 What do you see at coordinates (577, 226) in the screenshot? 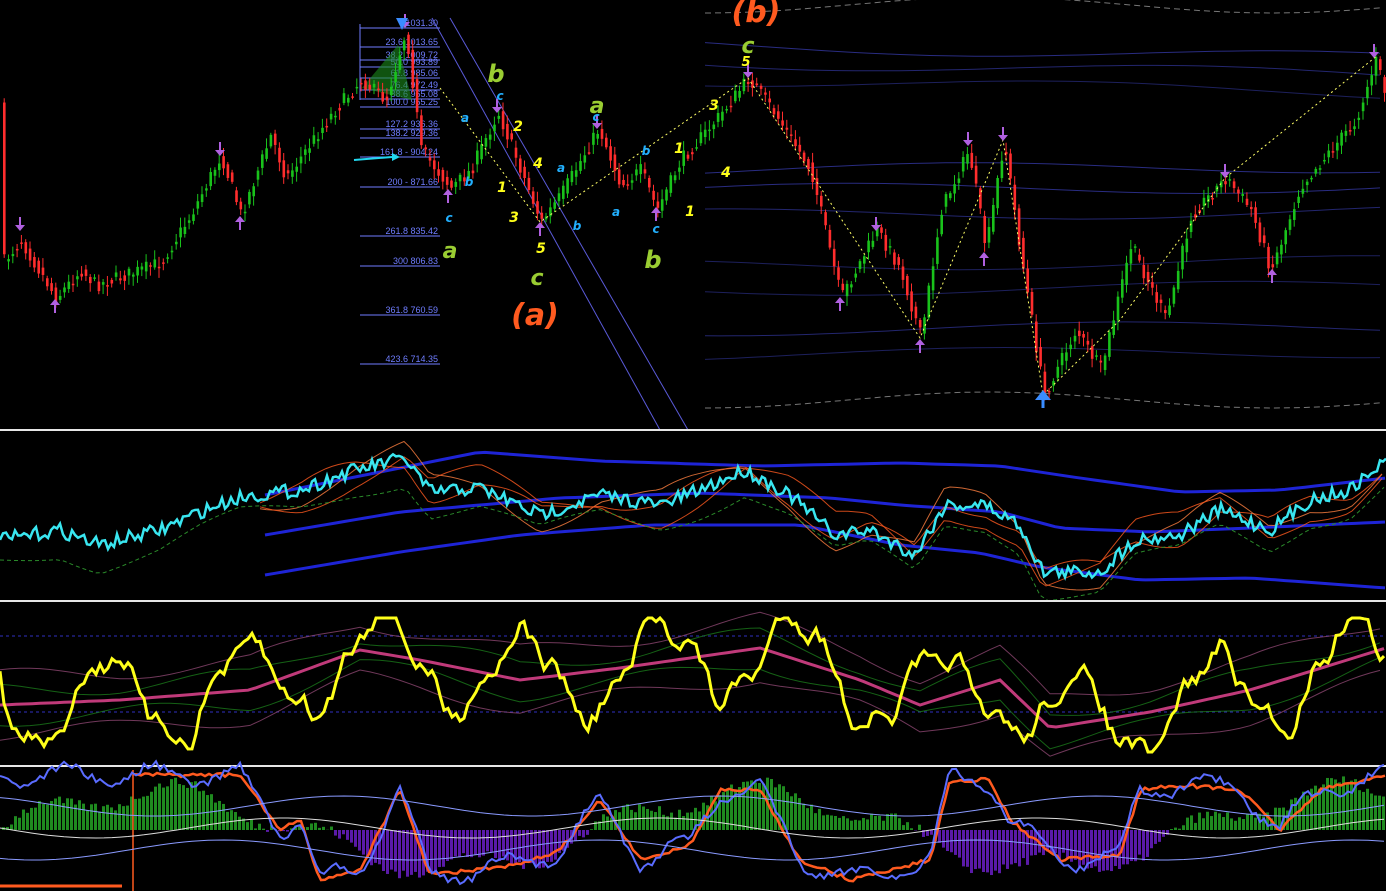
I see `wave-label: b` at bounding box center [577, 226].